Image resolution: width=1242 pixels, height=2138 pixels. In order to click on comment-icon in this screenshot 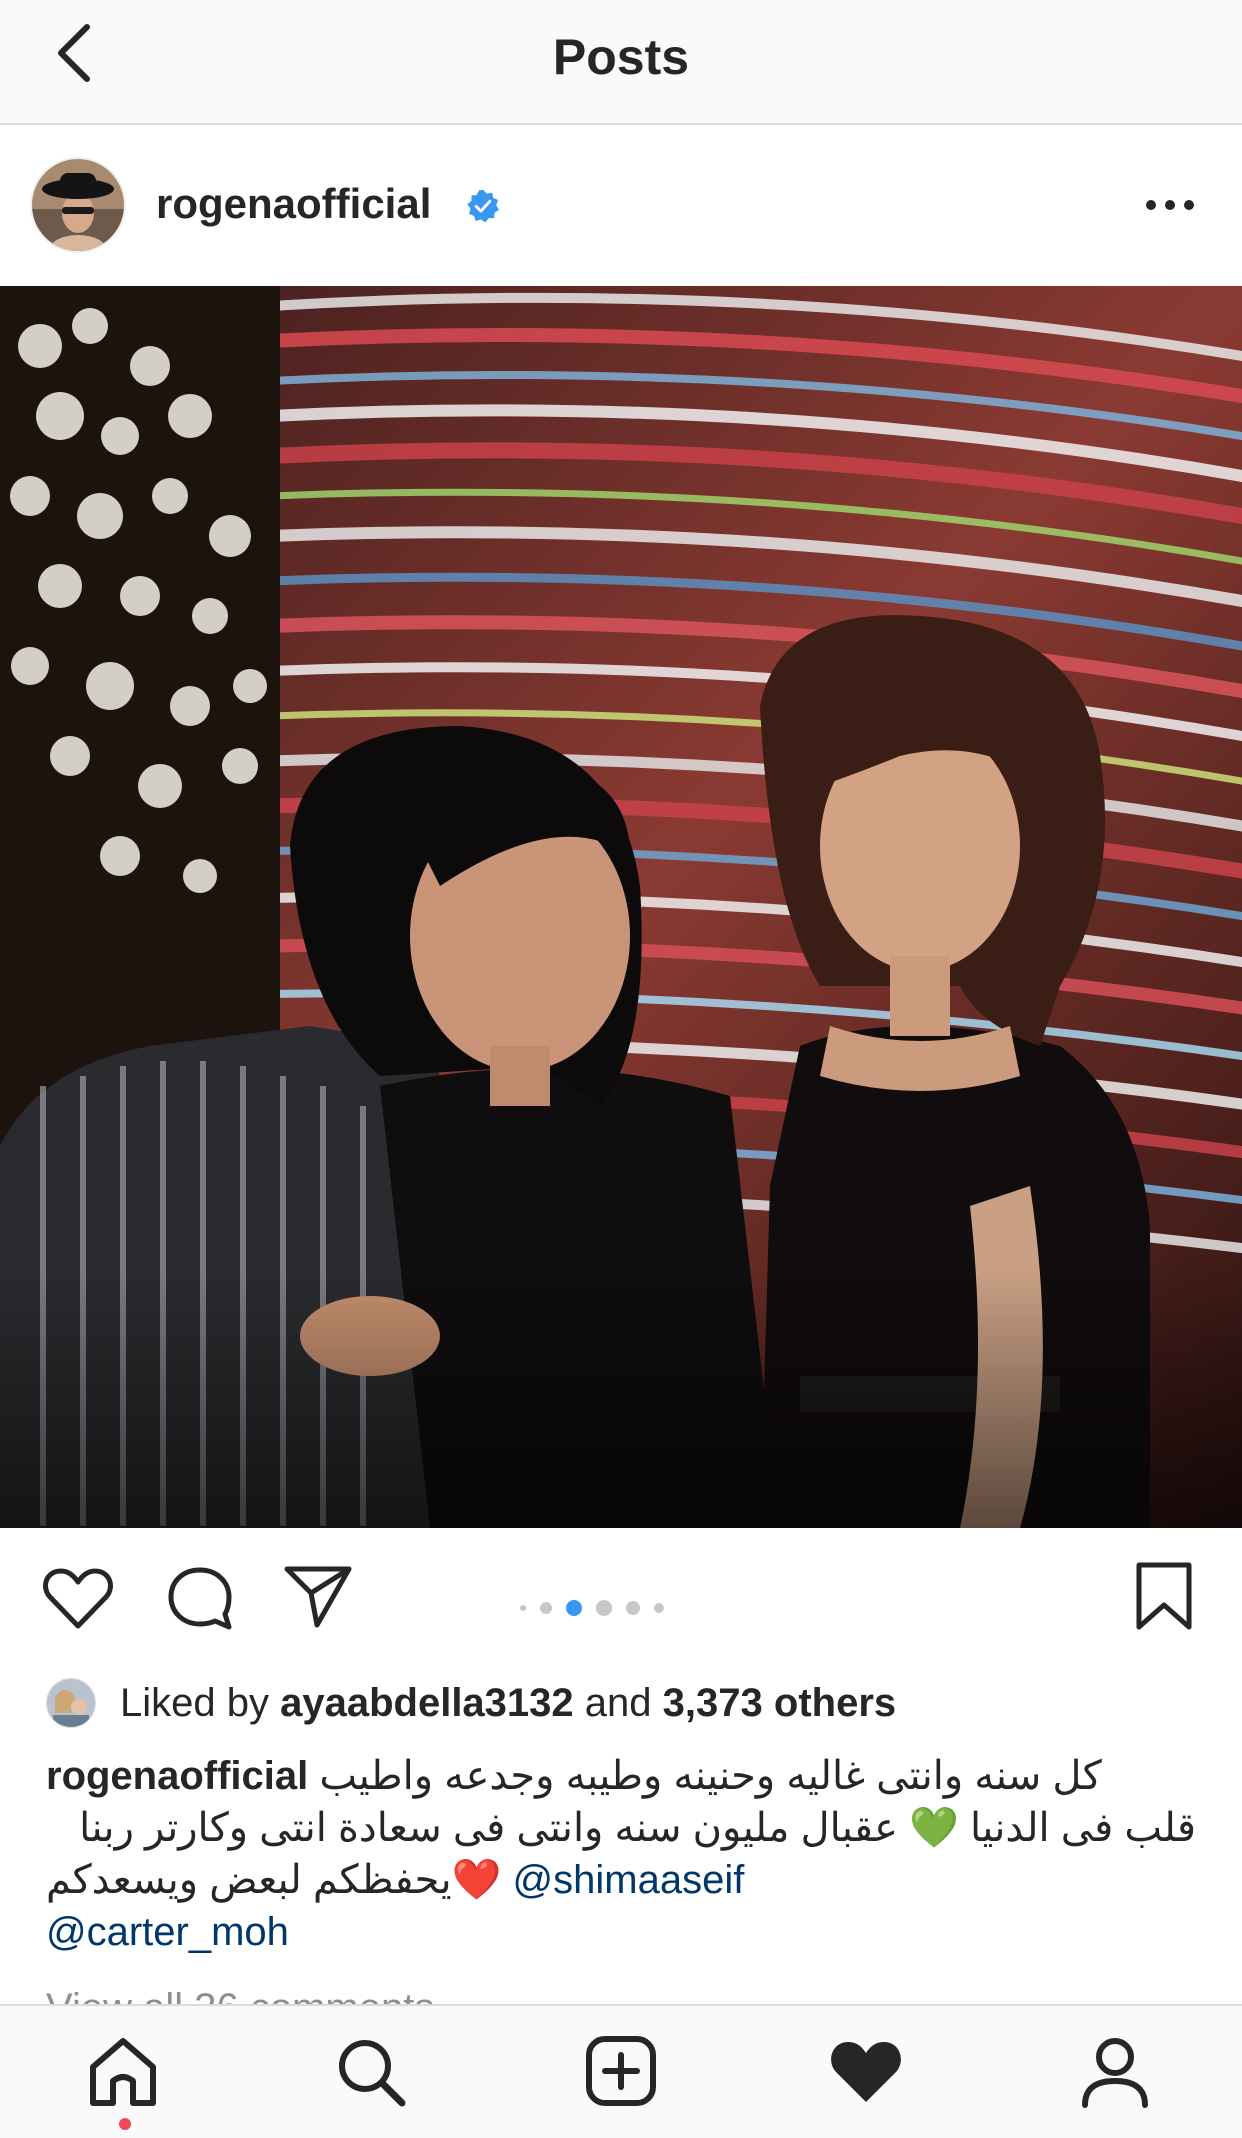, I will do `click(200, 1598)`.